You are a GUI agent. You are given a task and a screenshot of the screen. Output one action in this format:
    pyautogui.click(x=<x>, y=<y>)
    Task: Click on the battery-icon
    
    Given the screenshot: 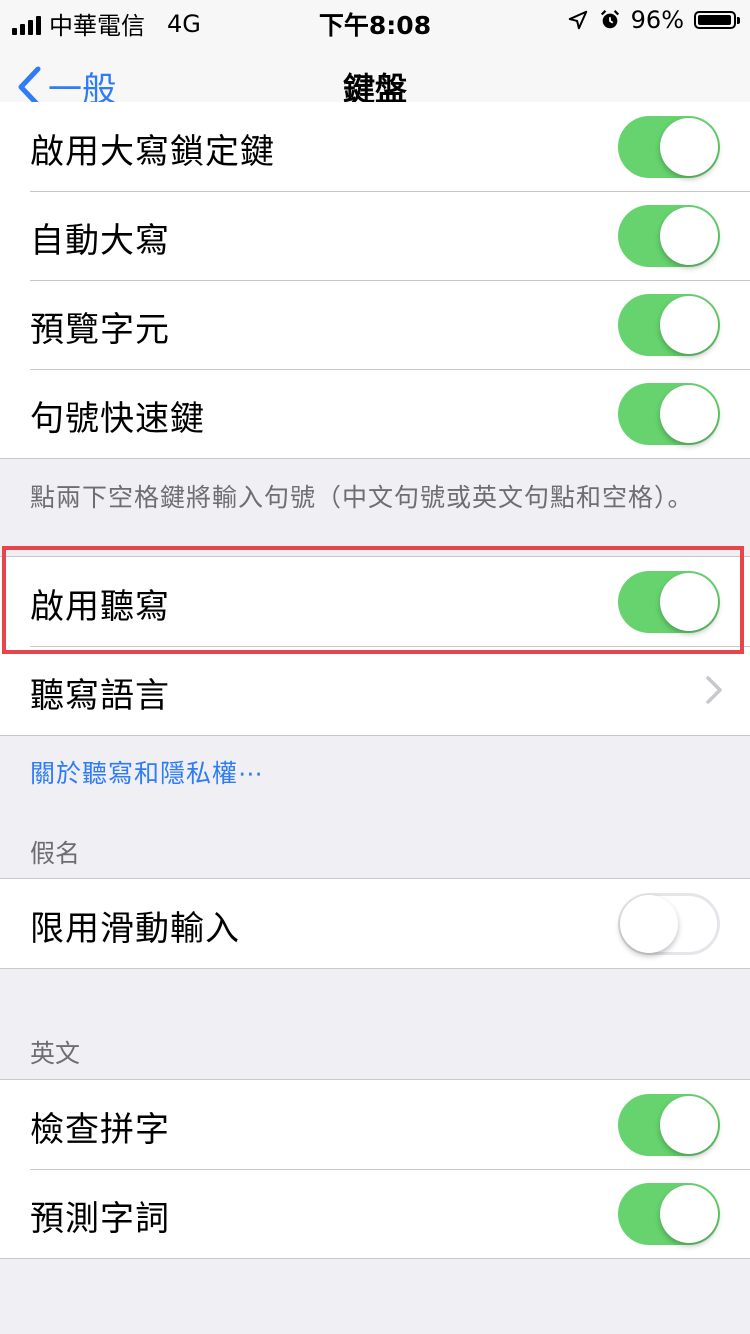 What is the action you would take?
    pyautogui.click(x=717, y=20)
    